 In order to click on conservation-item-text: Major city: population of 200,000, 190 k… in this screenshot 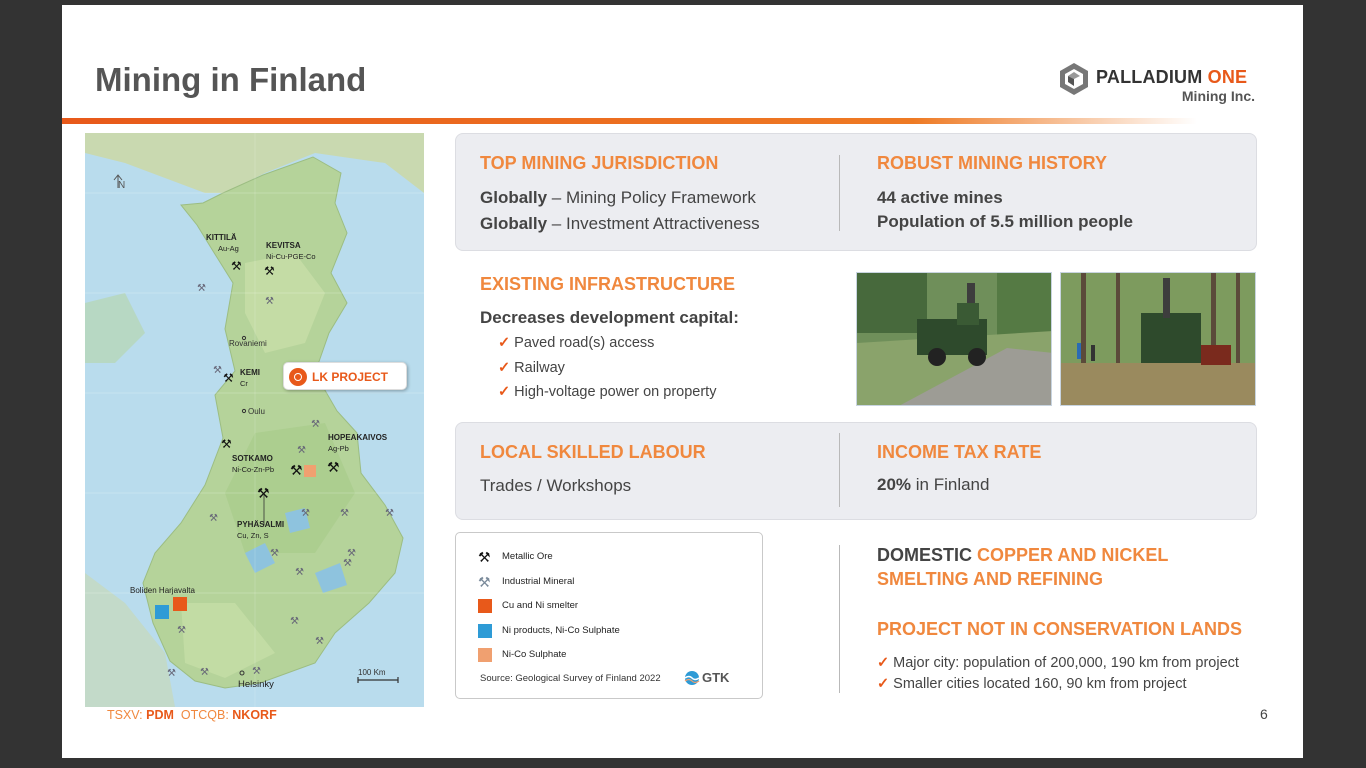, I will do `click(1066, 663)`.